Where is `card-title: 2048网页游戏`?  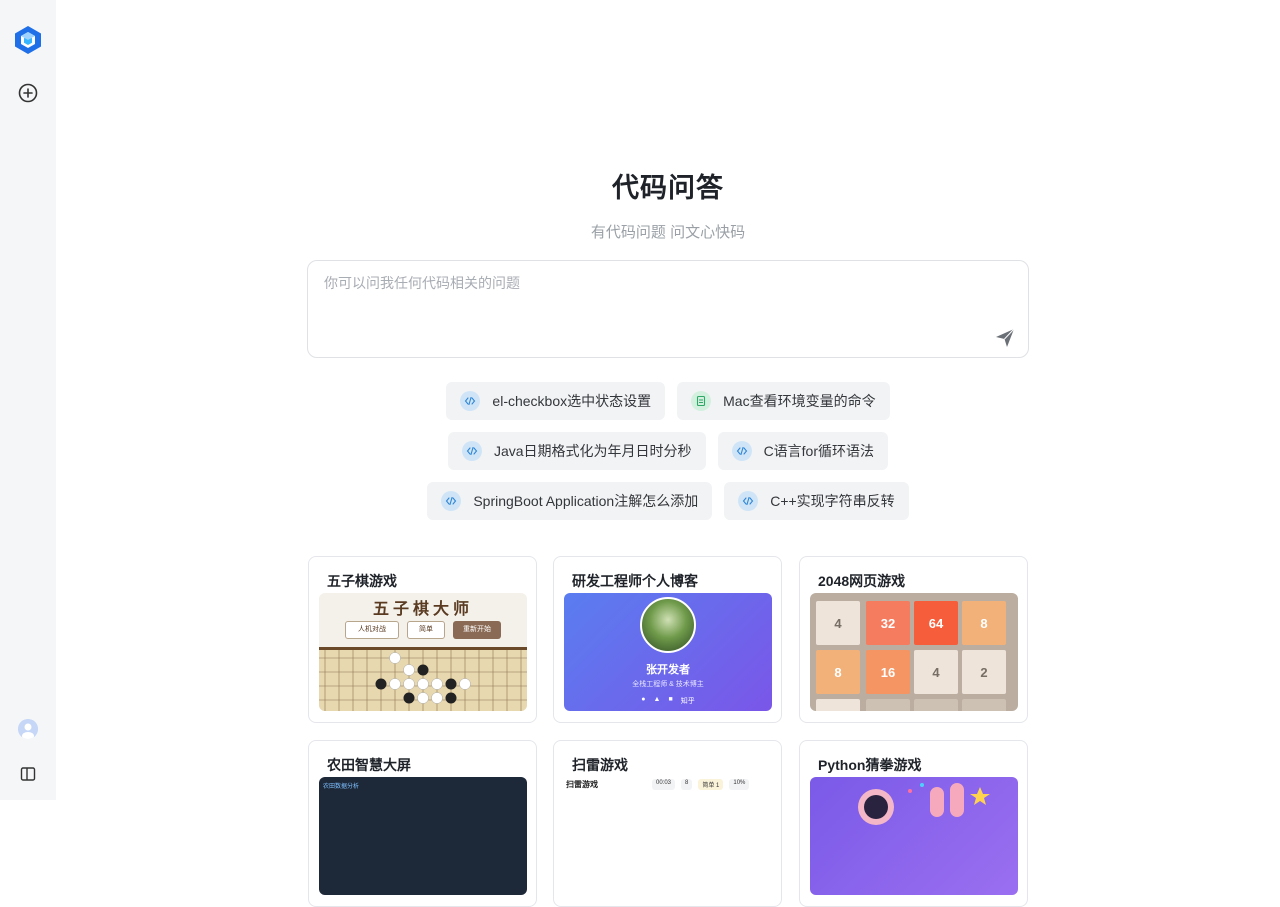 card-title: 2048网页游戏 is located at coordinates (862, 581).